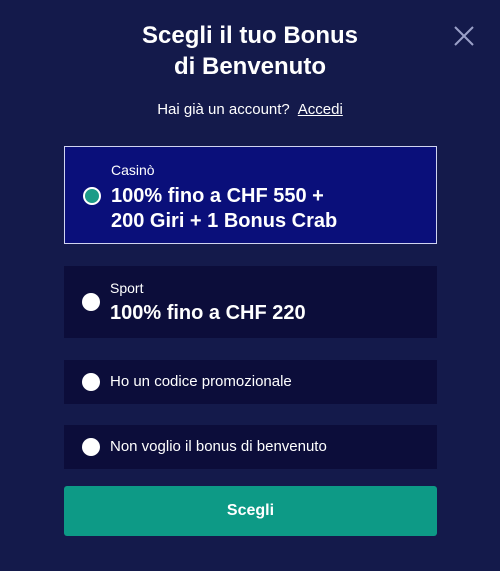 Image resolution: width=500 pixels, height=571 pixels. I want to click on bonus-option-no-bonus: Non voglio il bonus di benvenuto, so click(250, 447).